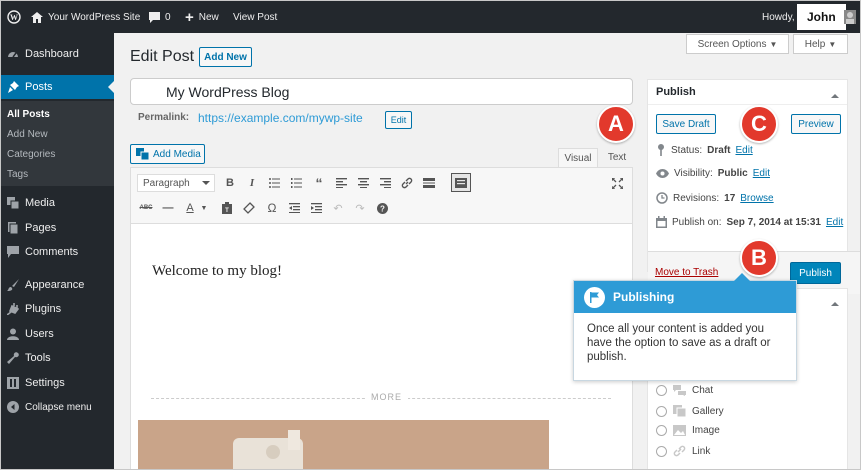 The width and height of the screenshot is (861, 470). I want to click on italic-icon: I, so click(252, 183).